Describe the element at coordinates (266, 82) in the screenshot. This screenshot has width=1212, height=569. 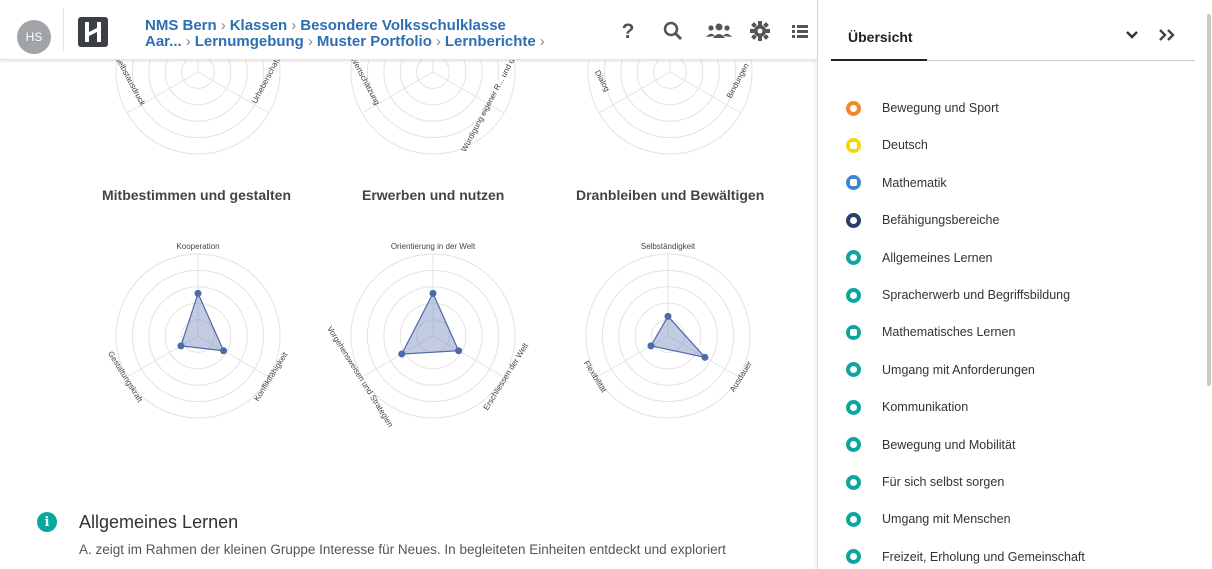
I see `axis-label: Urheberschaft` at that location.